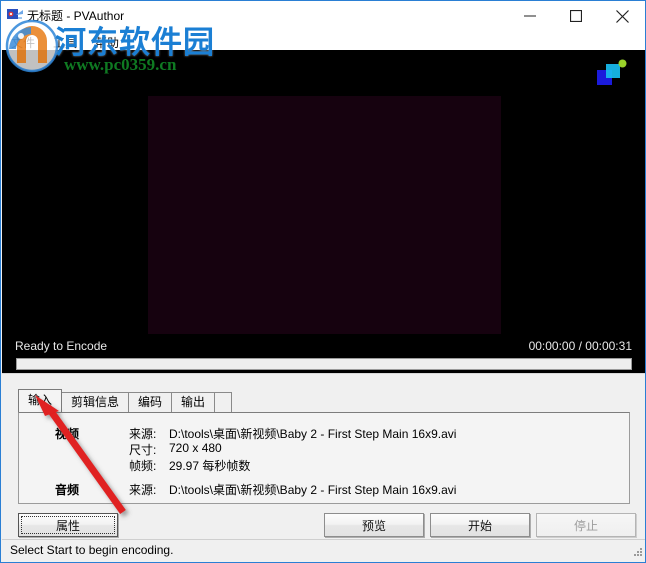  Describe the element at coordinates (323, 40) in the screenshot. I see `menu-bar: 文件 工具 帮助` at that location.